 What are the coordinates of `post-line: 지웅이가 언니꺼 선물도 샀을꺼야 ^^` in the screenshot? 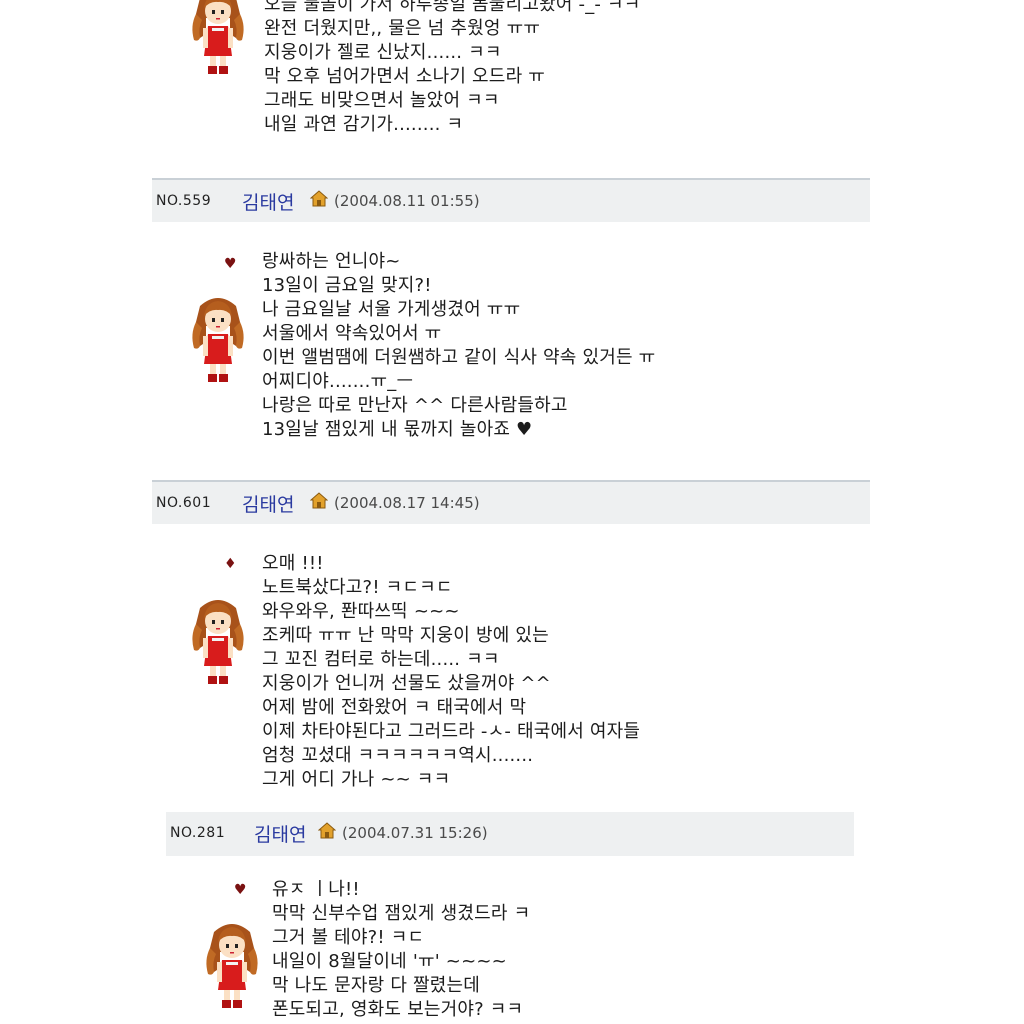 It's located at (406, 683).